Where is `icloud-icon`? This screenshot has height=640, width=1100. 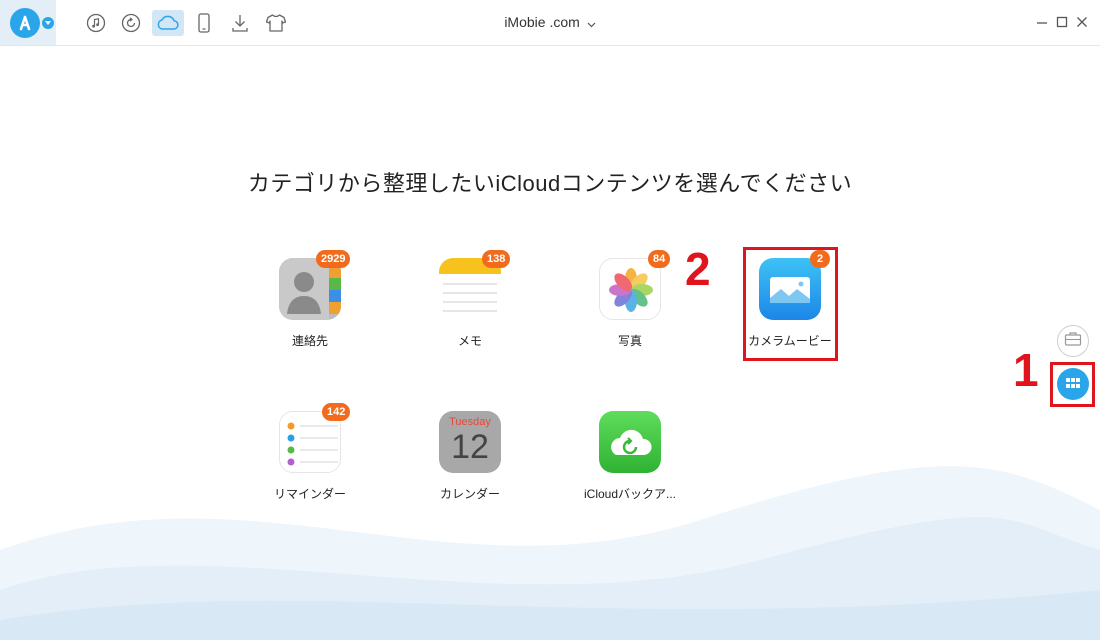 icloud-icon is located at coordinates (168, 23).